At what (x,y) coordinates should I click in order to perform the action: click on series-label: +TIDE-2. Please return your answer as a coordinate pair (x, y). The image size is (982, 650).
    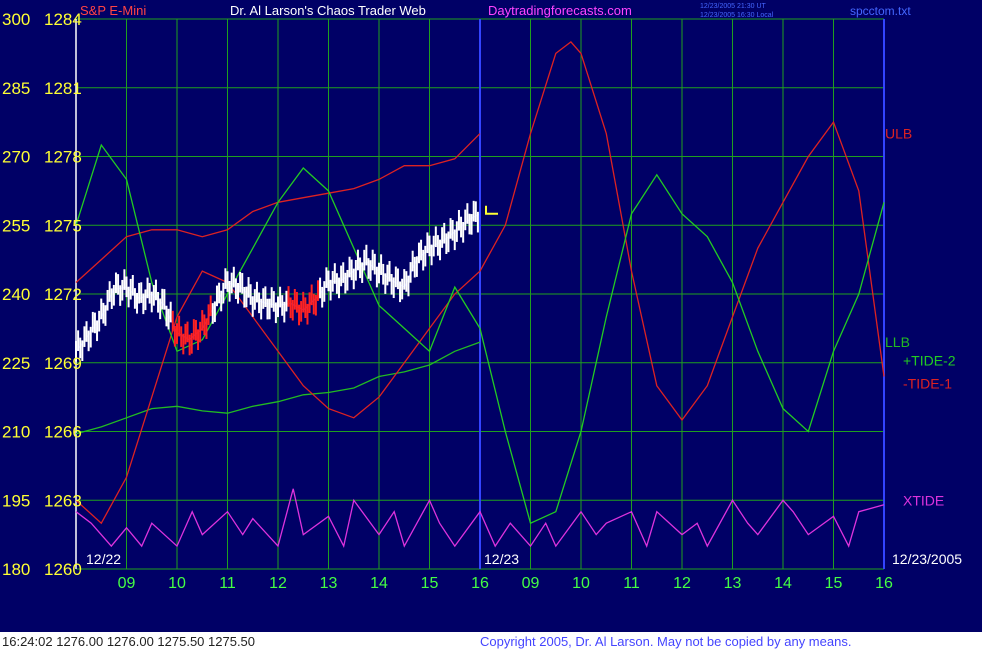
    Looking at the image, I should click on (929, 360).